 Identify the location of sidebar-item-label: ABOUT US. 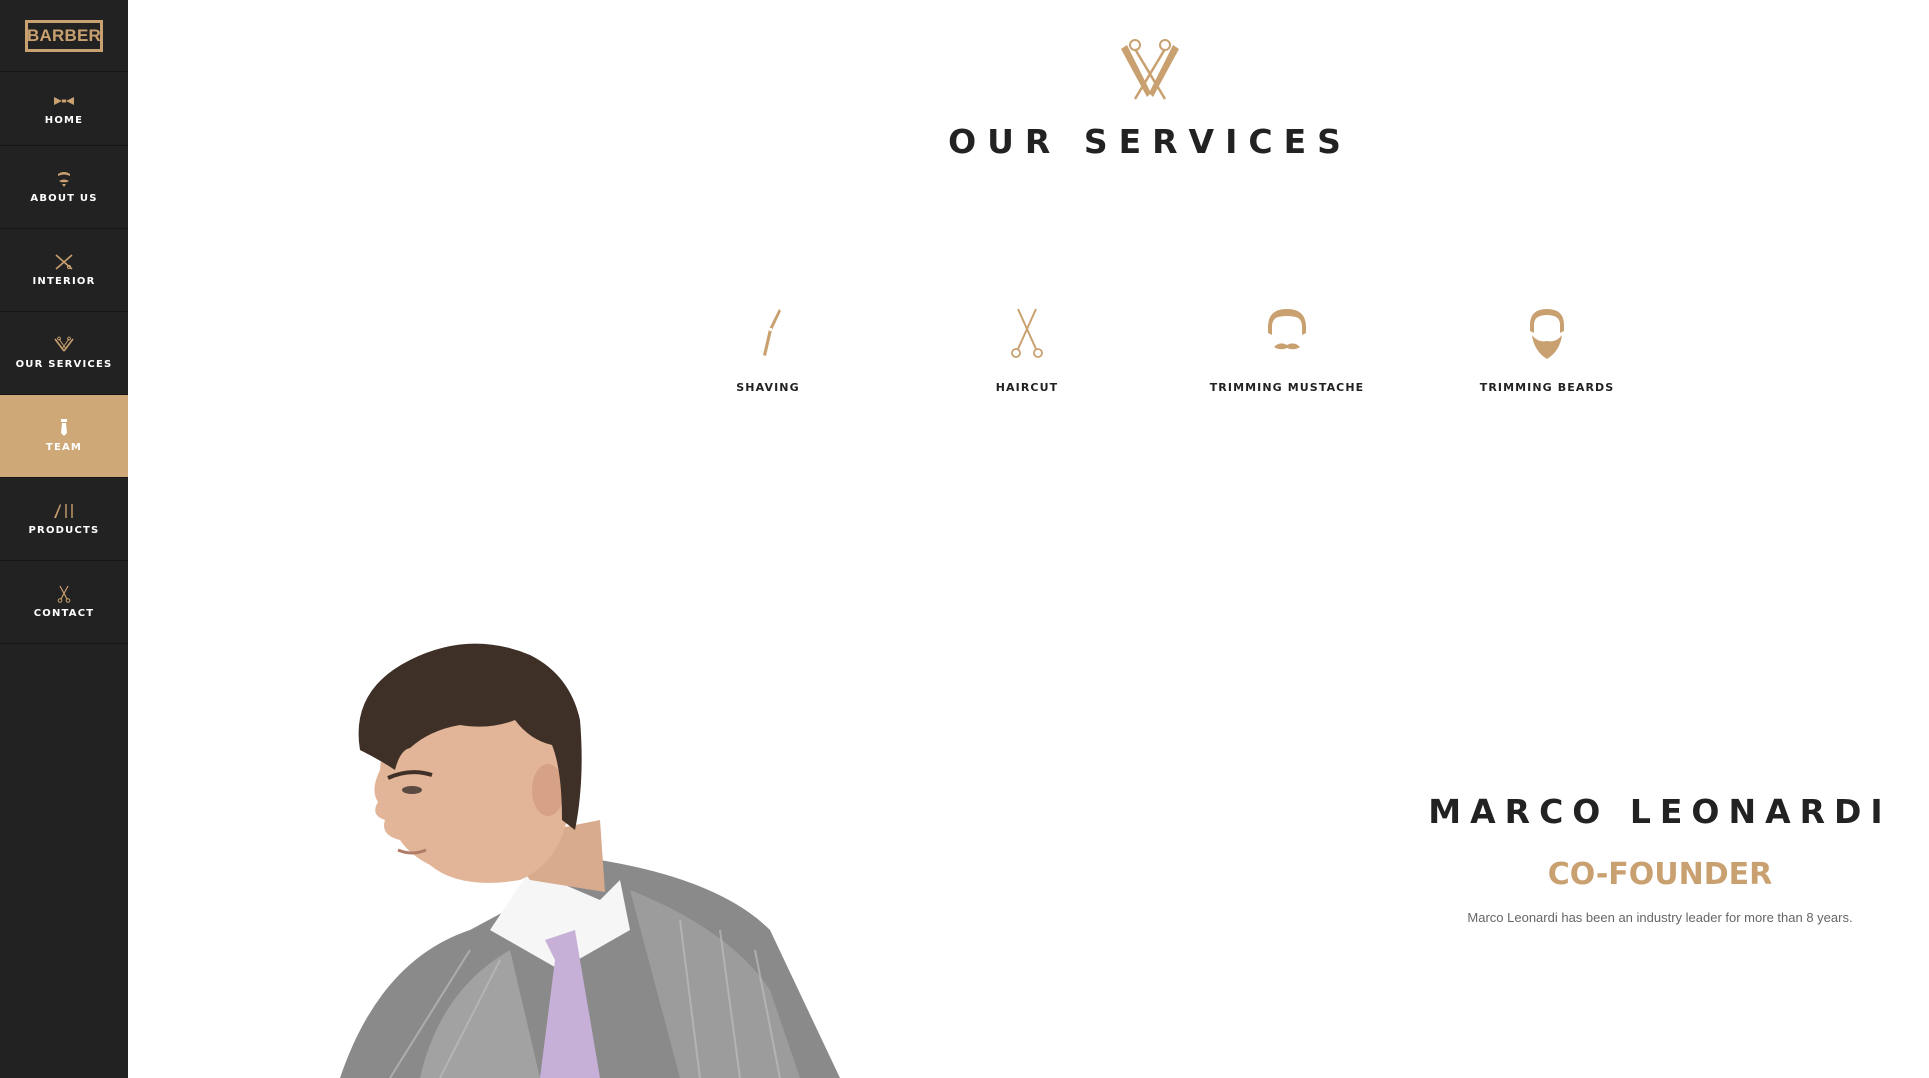
(64, 198).